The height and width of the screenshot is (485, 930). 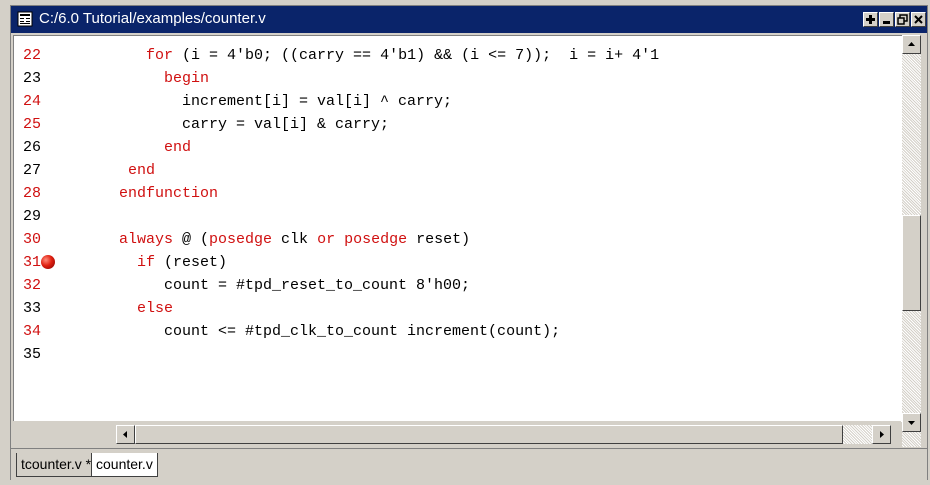 What do you see at coordinates (454, 354) in the screenshot?
I see `code-line: 35` at bounding box center [454, 354].